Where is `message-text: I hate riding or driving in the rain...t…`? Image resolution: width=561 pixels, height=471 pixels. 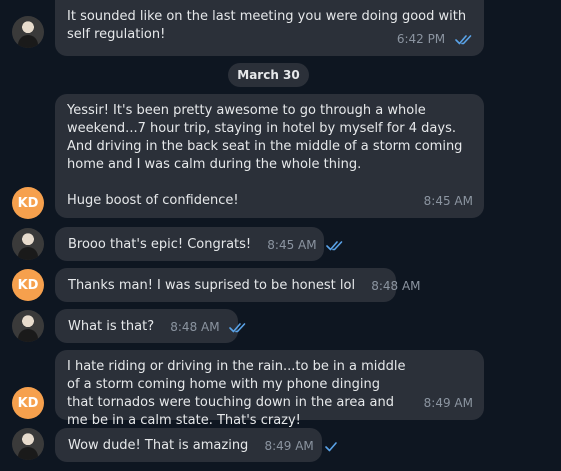 message-text: I hate riding or driving in the rain...t… is located at coordinates (236, 393).